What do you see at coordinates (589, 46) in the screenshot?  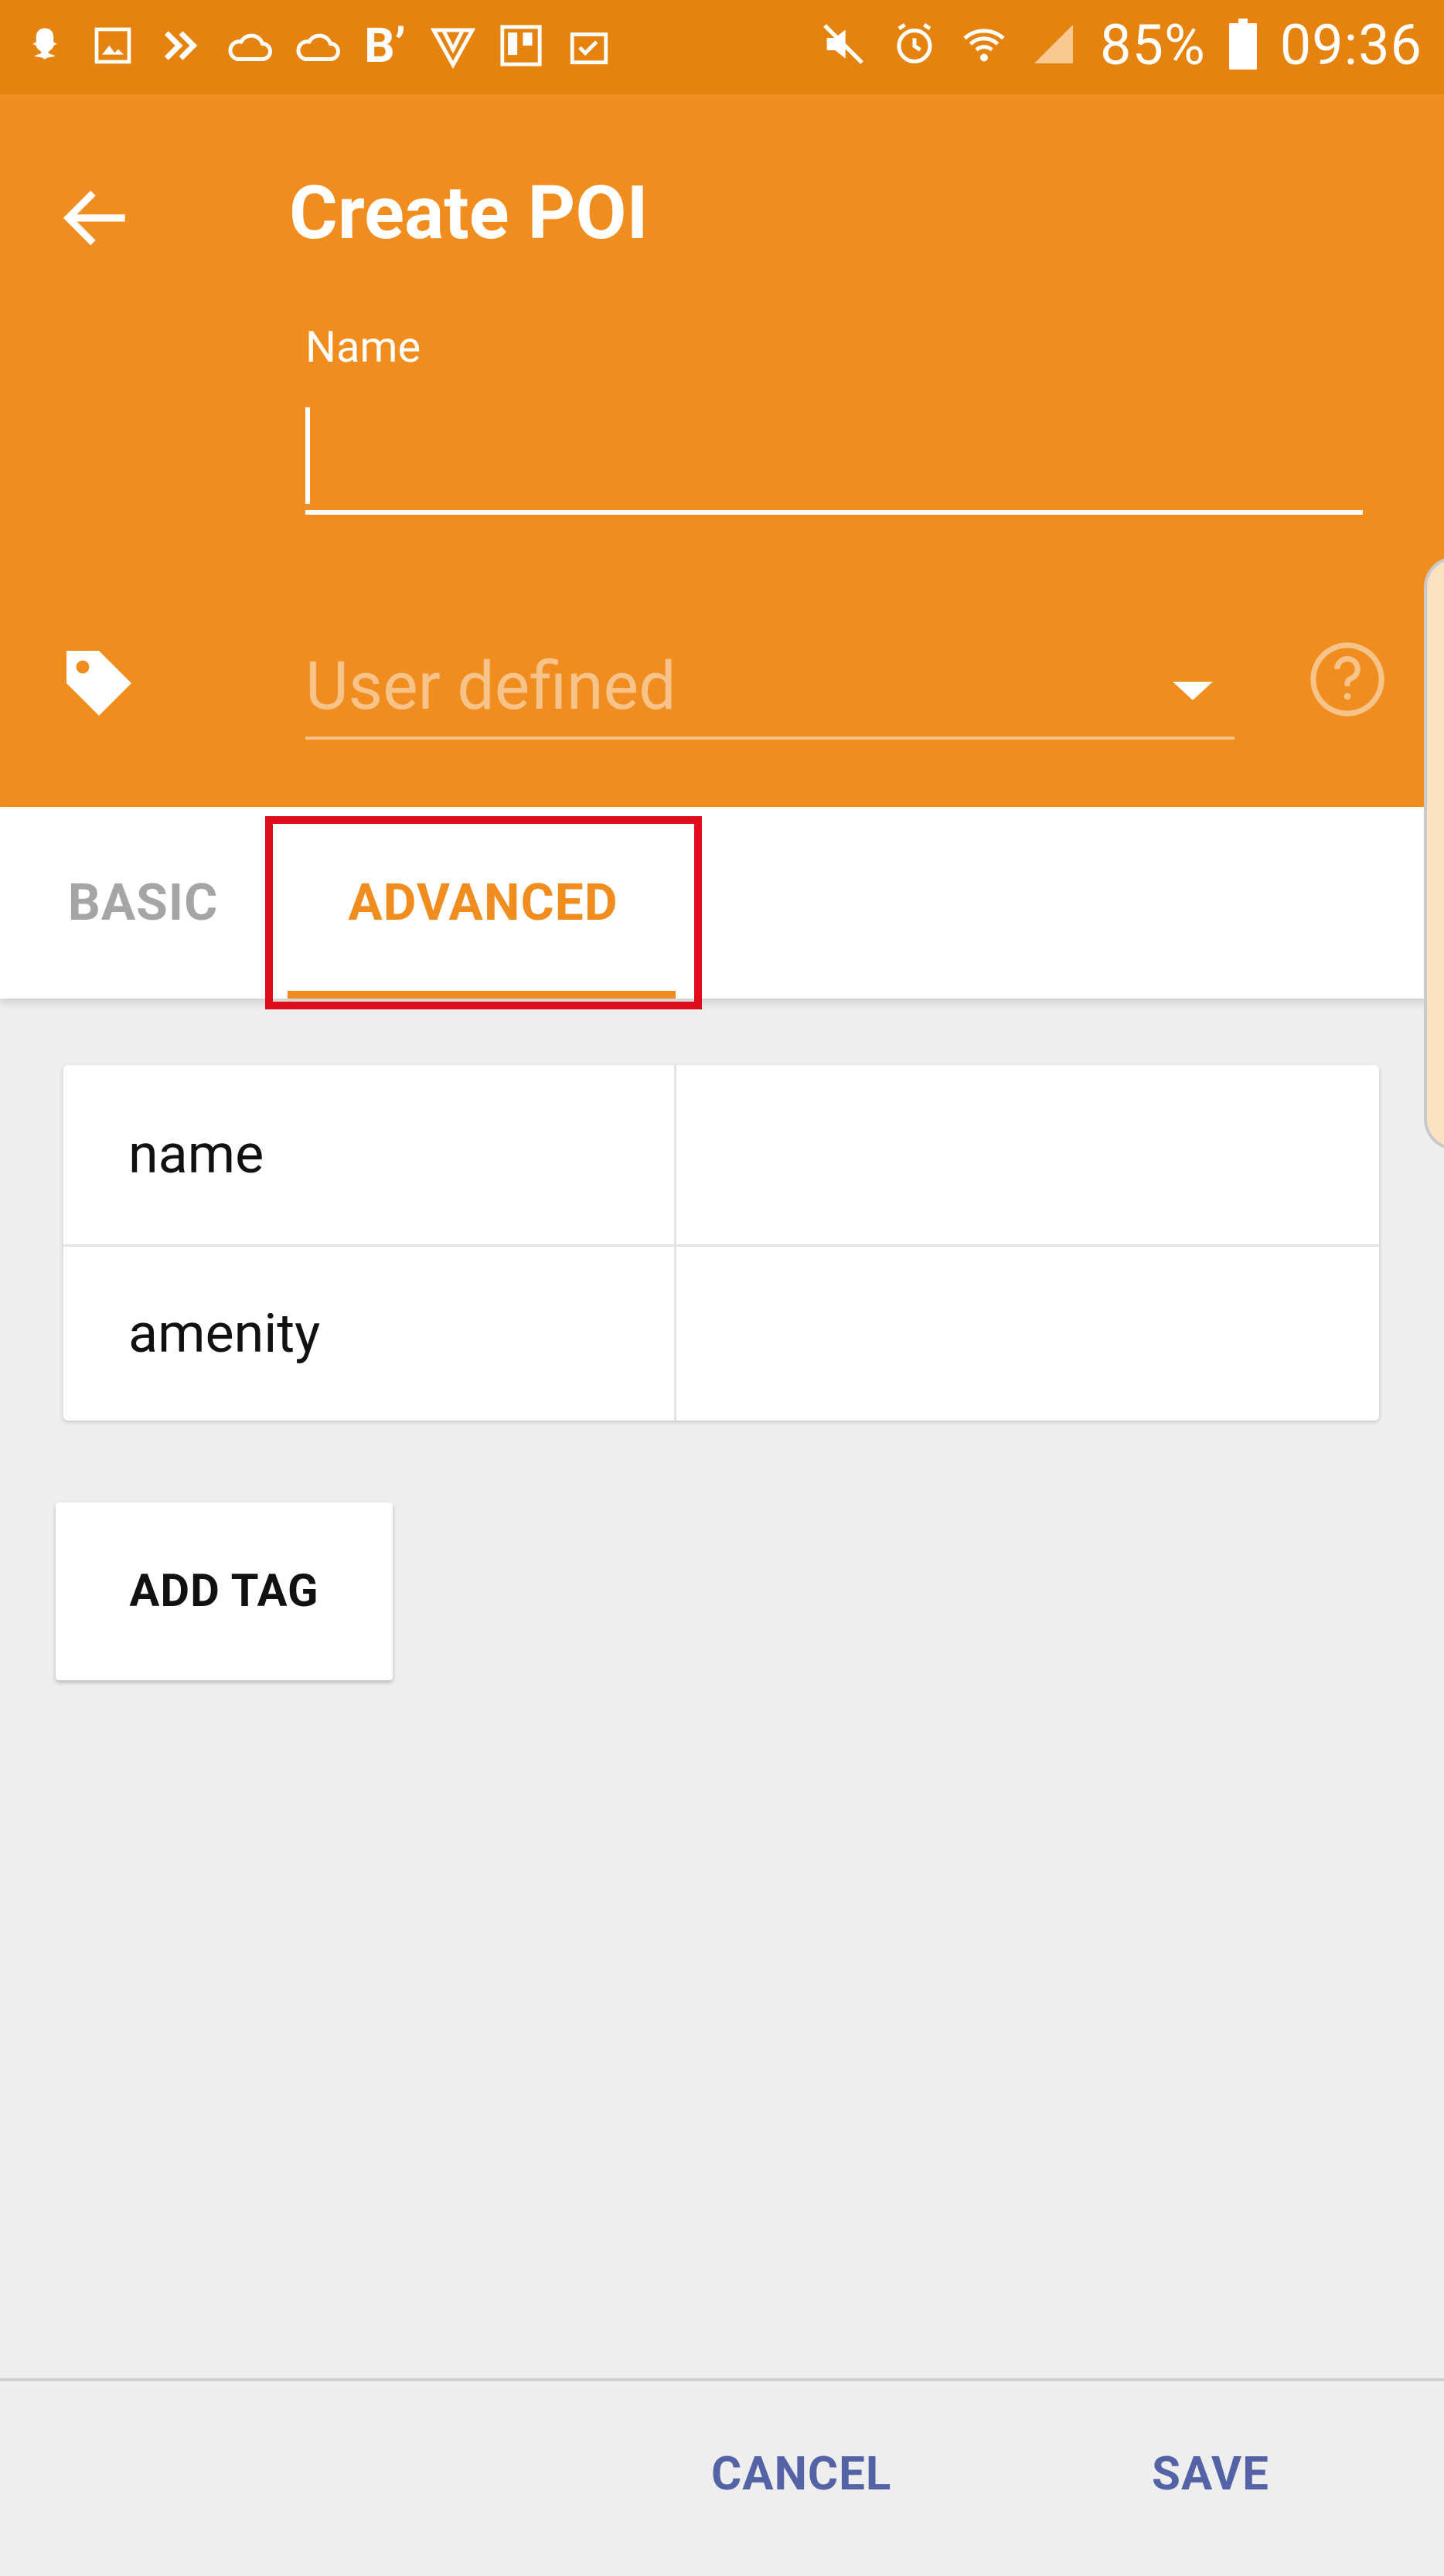 I see `clipboard-check-icon` at bounding box center [589, 46].